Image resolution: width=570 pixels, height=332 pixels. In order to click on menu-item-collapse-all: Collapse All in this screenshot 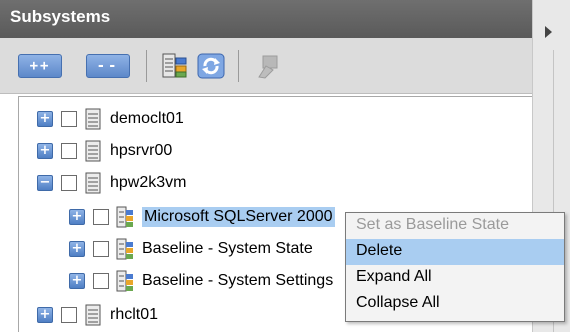, I will do `click(455, 304)`.